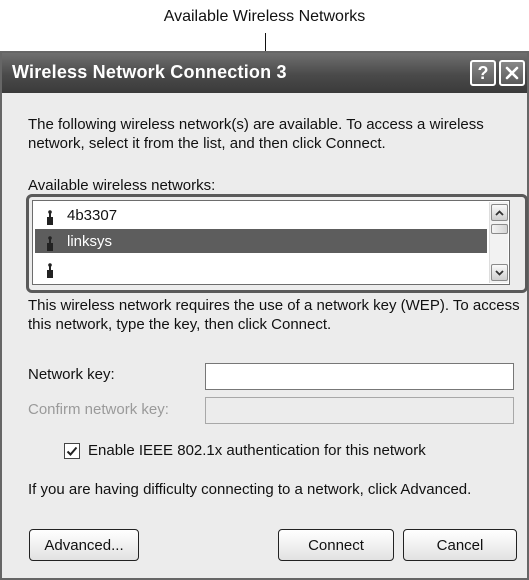  What do you see at coordinates (264, 16) in the screenshot?
I see `callout-label: Available Wireless Networks` at bounding box center [264, 16].